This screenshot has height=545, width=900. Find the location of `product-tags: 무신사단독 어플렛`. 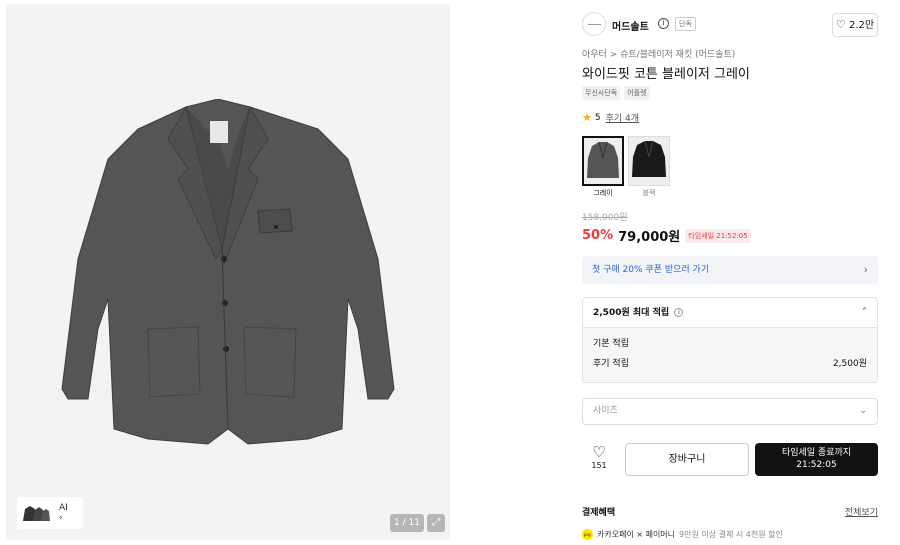

product-tags: 무신사단독 어플렛 is located at coordinates (616, 93).